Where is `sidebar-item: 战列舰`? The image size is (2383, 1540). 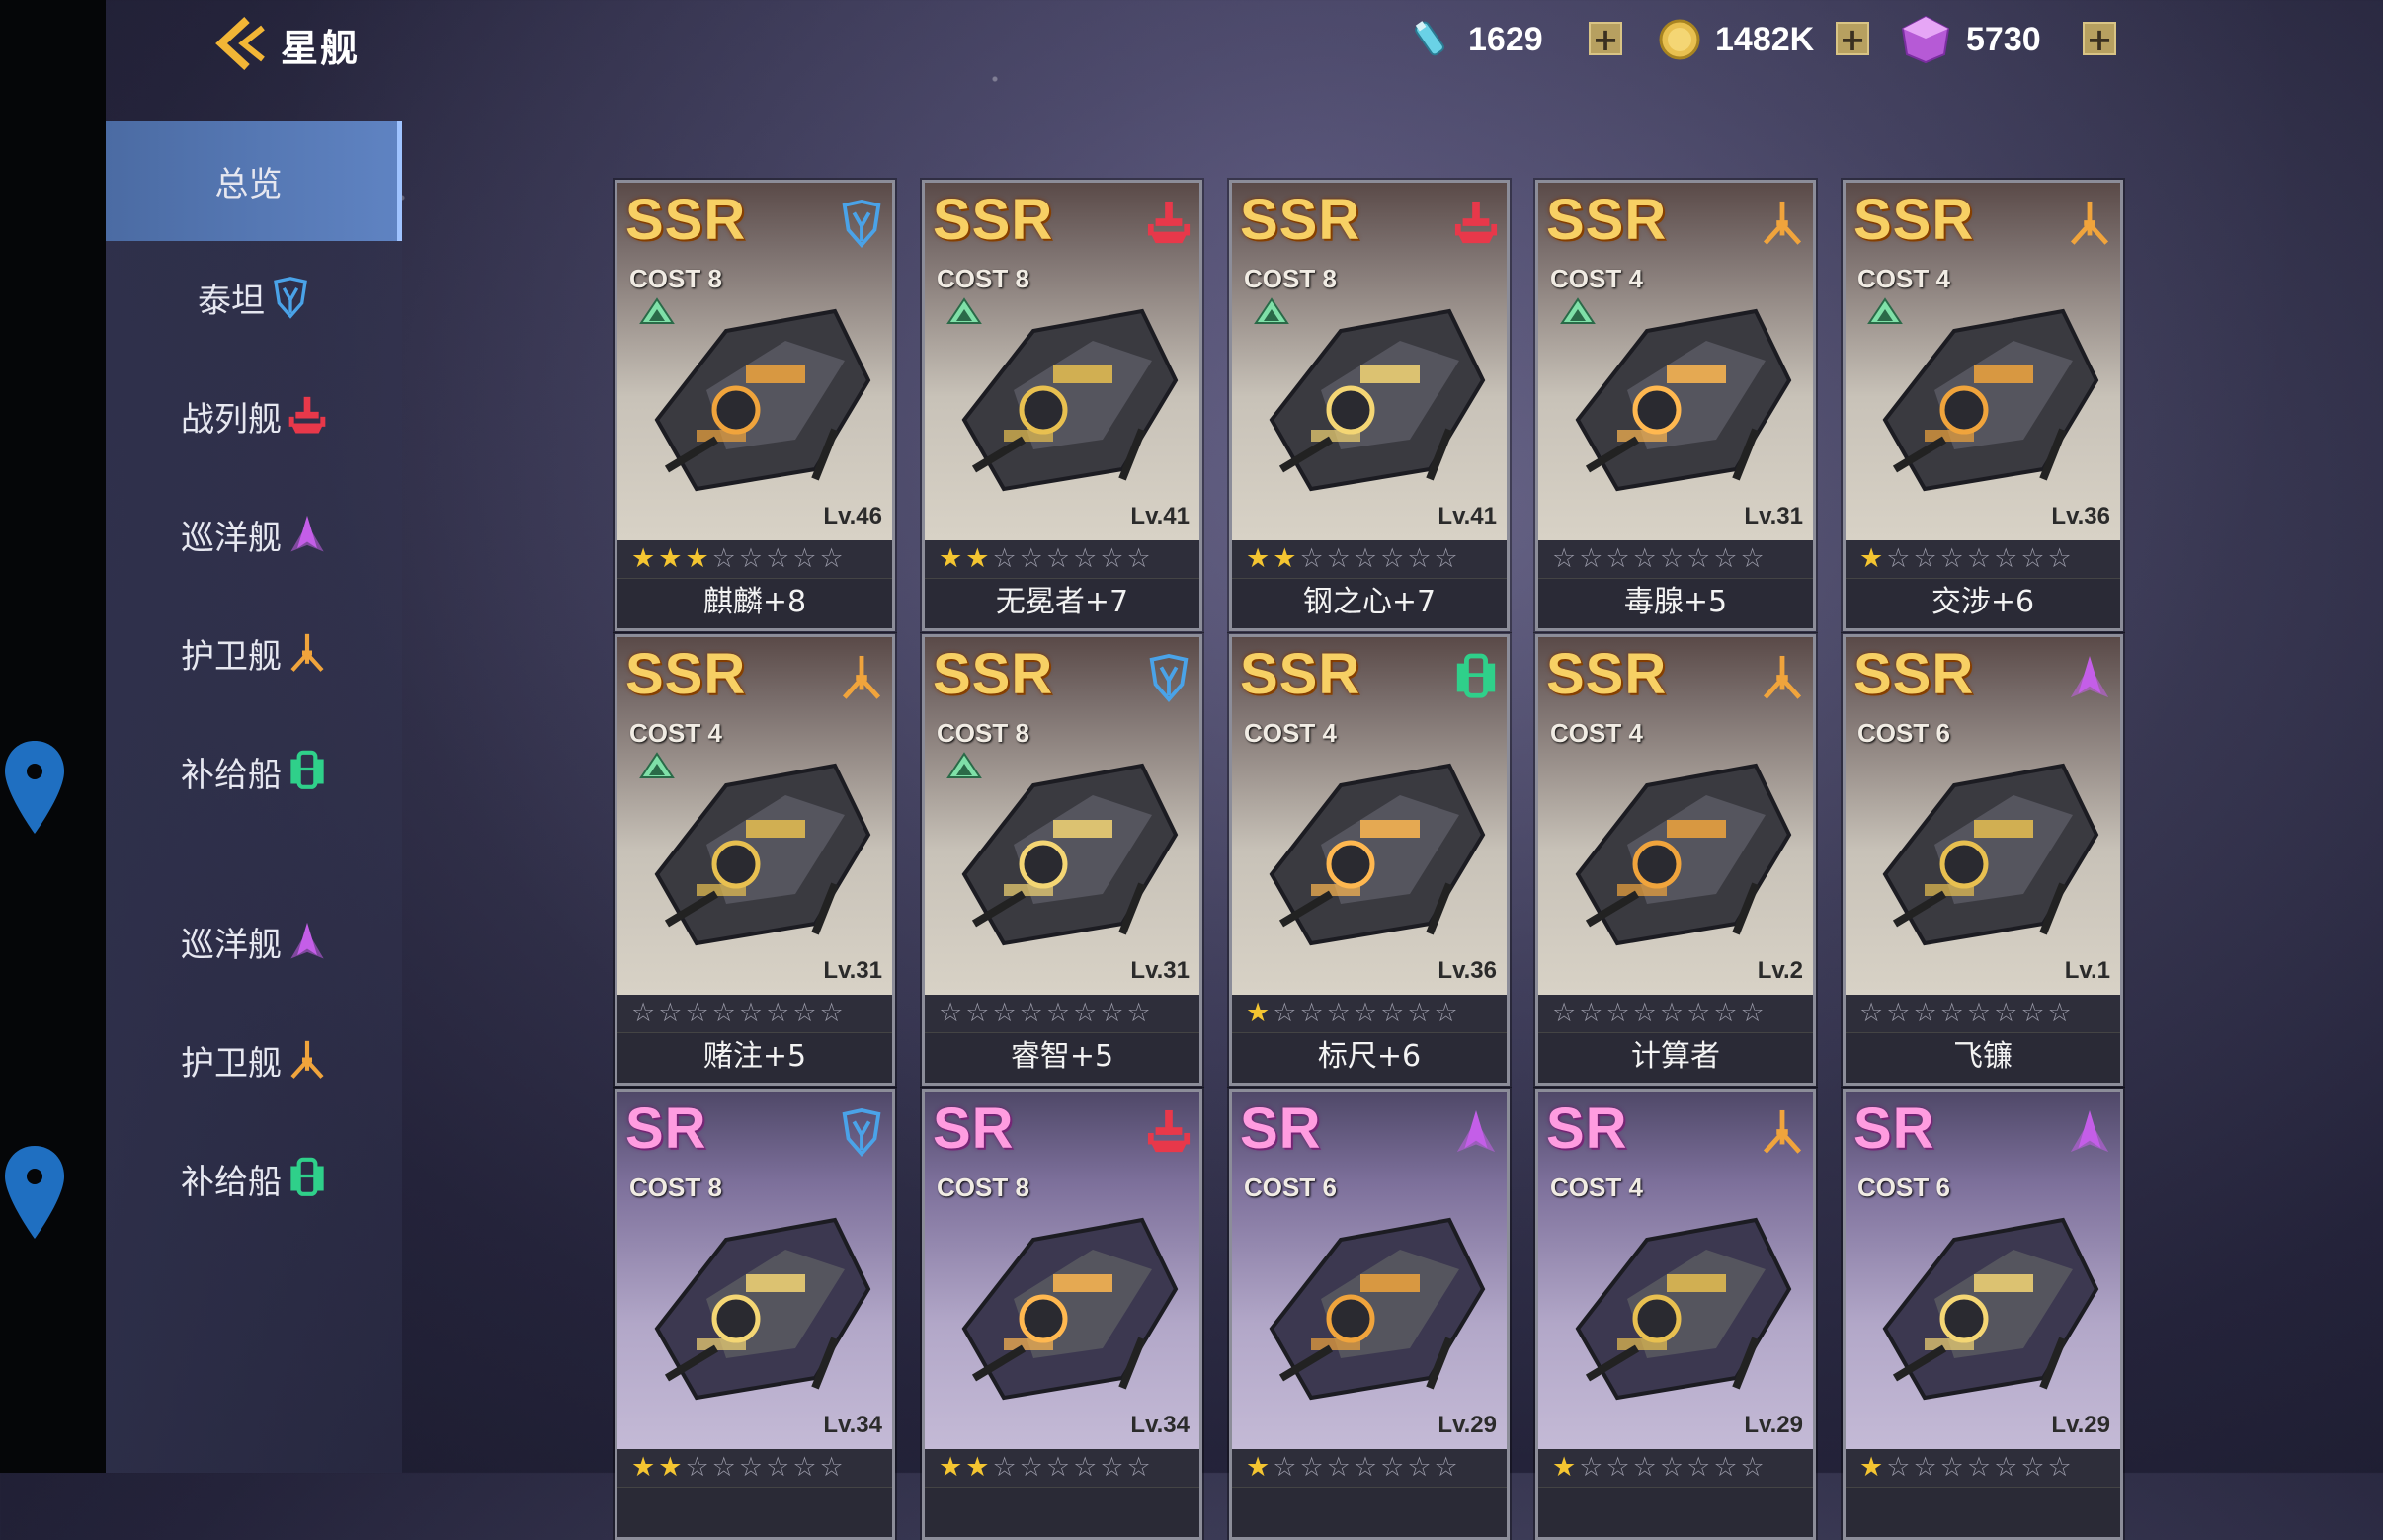
sidebar-item: 战列舰 is located at coordinates (254, 415).